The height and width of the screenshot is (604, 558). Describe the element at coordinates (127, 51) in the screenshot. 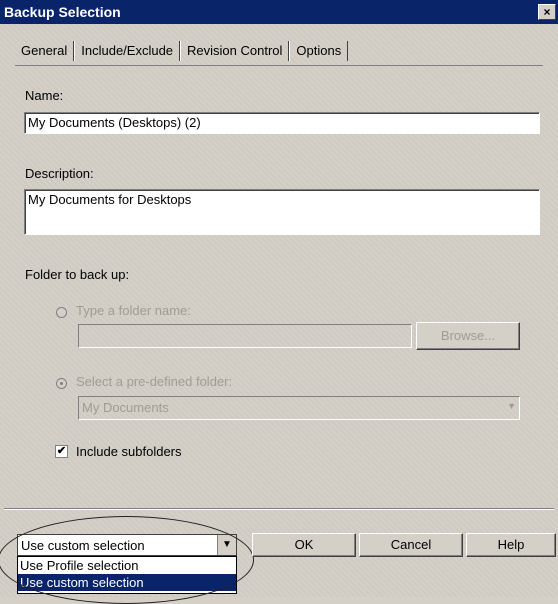

I see `tab-include-exclude: Include/Exclude` at that location.